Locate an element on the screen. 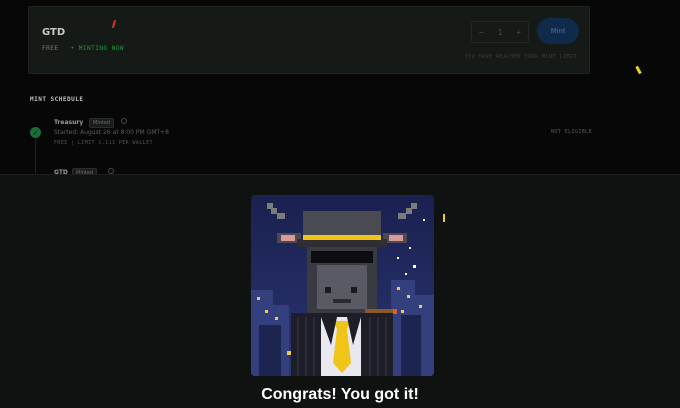  minted-badge: Minted is located at coordinates (102, 123).